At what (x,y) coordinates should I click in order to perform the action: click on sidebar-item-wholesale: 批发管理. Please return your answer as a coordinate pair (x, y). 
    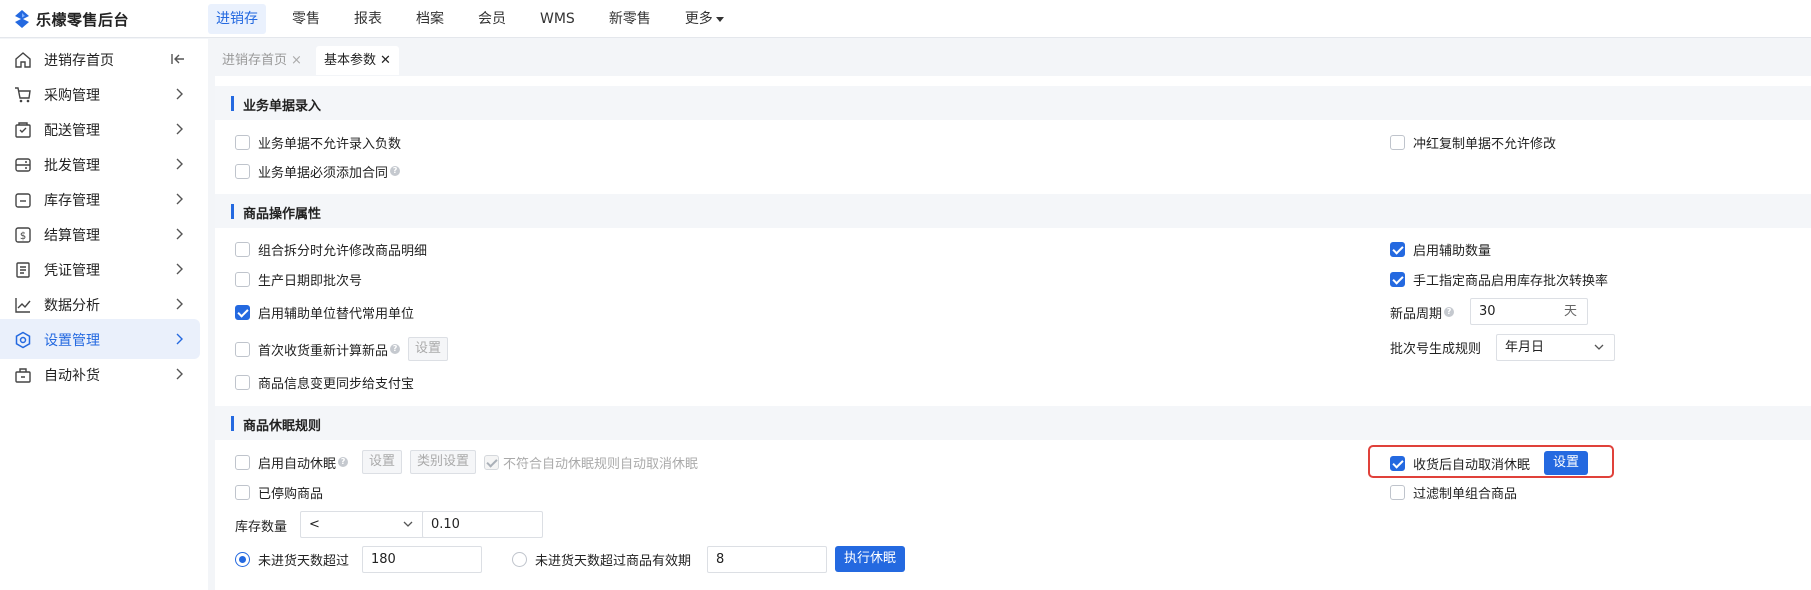
    Looking at the image, I should click on (100, 164).